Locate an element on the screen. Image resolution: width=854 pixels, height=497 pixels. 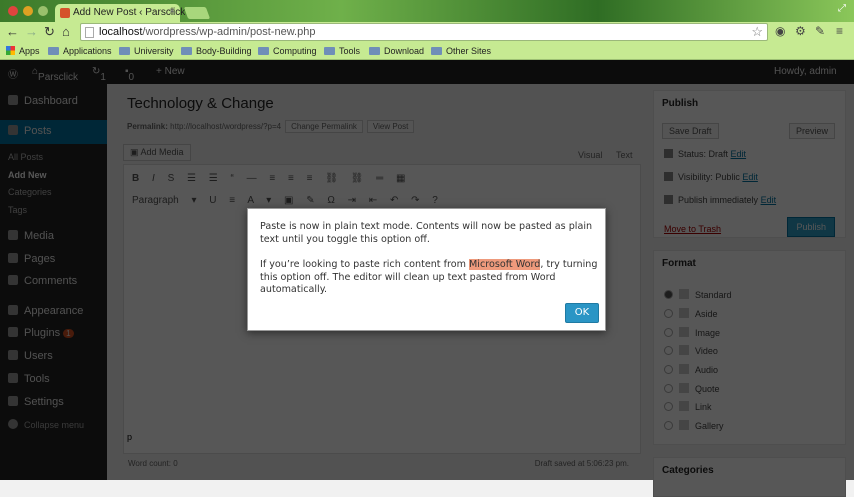
fullscreen-icon: ⤢ is located at coordinates (842, 8).